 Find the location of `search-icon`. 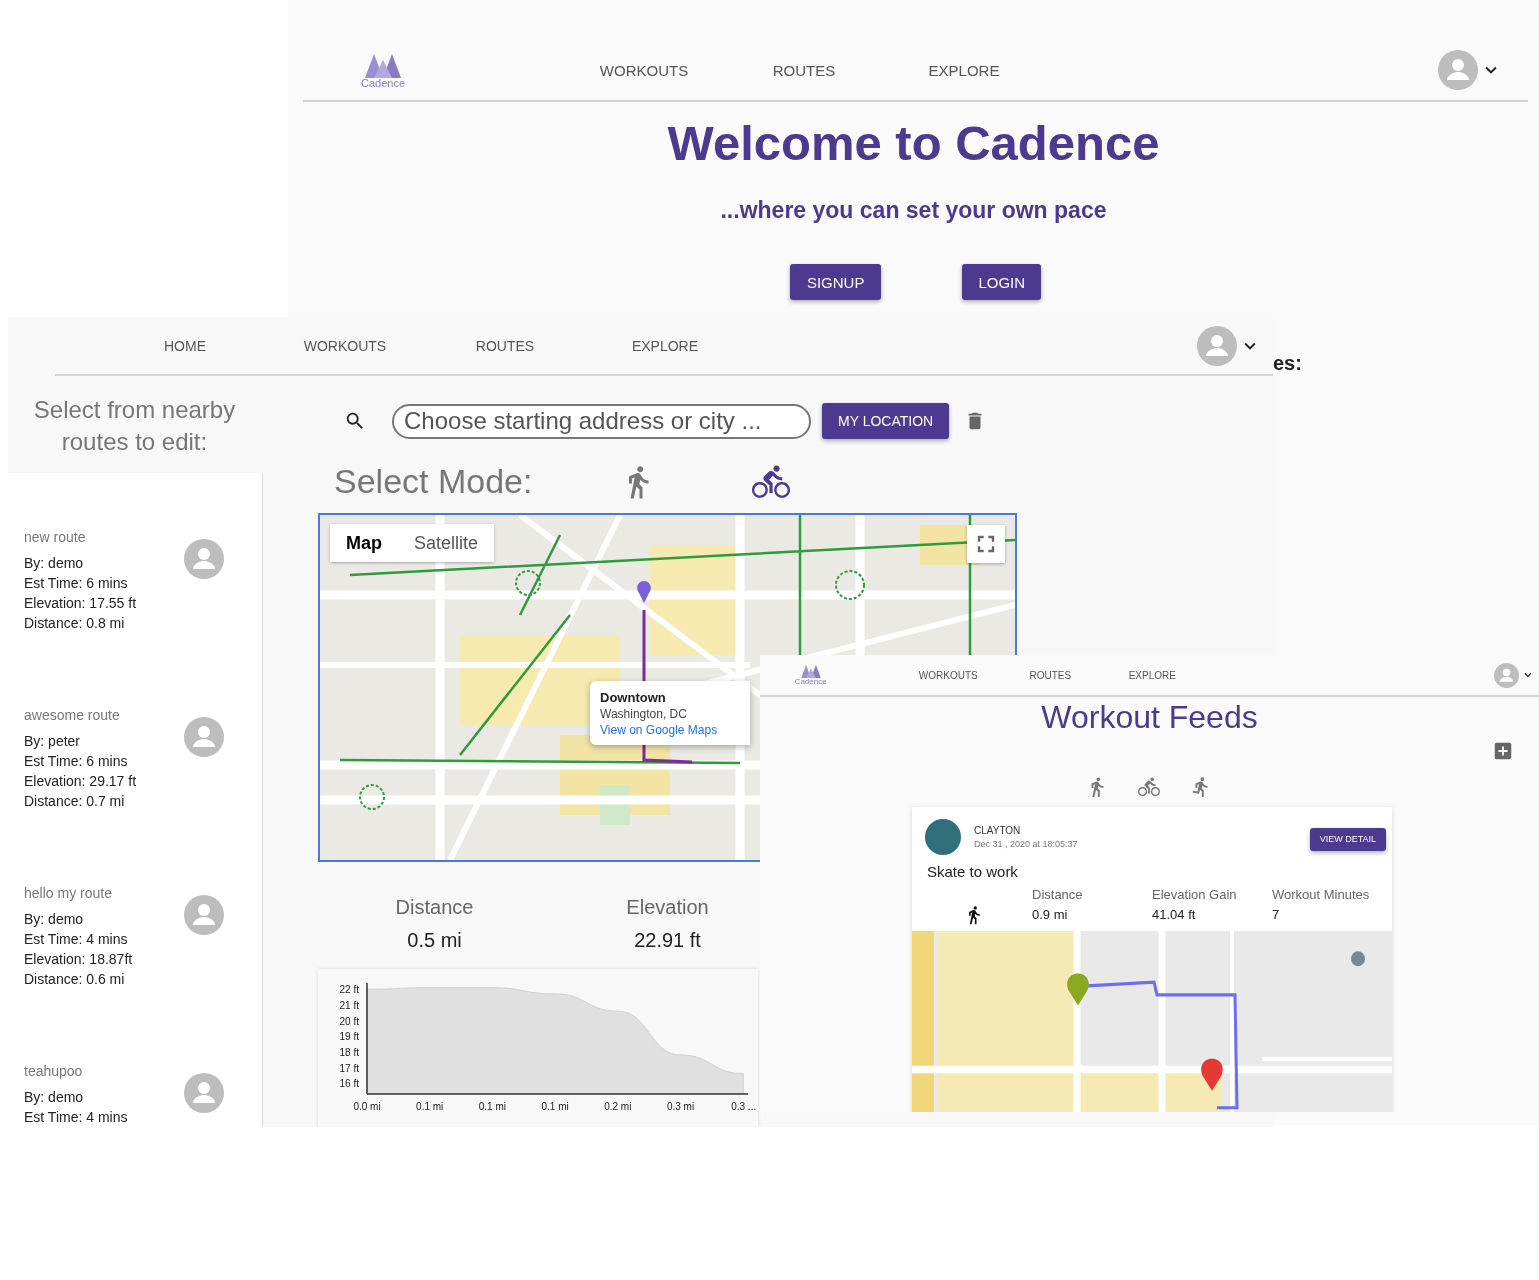

search-icon is located at coordinates (355, 421).